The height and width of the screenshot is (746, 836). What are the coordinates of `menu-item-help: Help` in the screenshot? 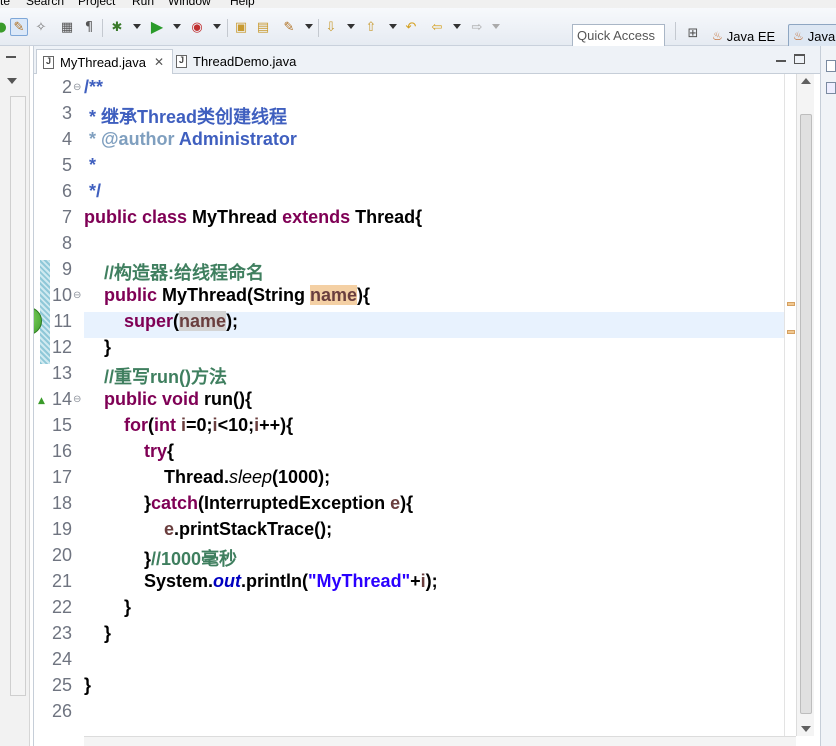 It's located at (242, 4).